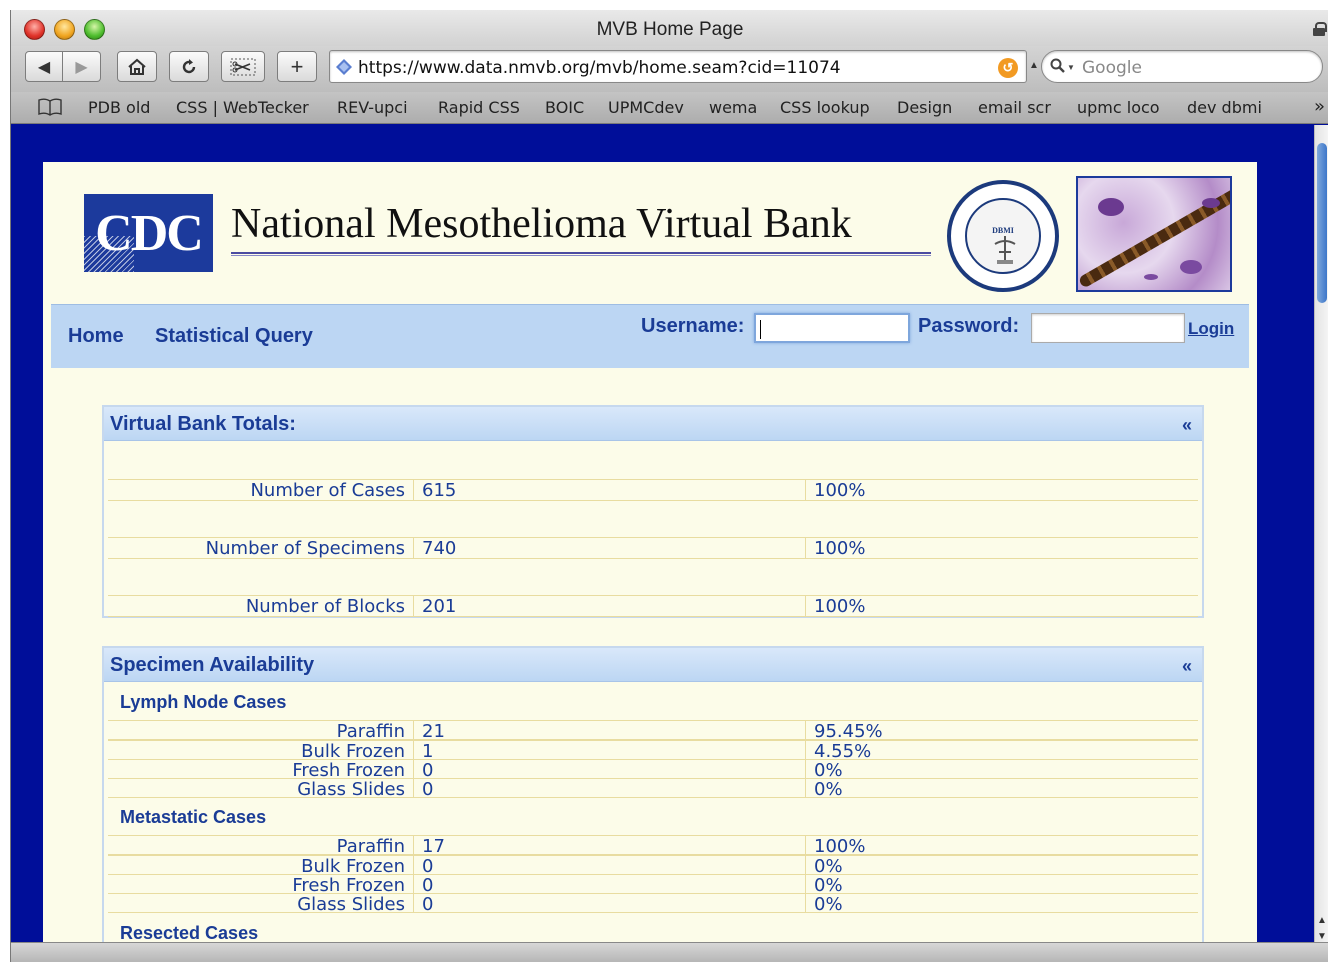 This screenshot has width=1328, height=962. Describe the element at coordinates (119, 107) in the screenshot. I see `bookmark-item: PDB old` at that location.